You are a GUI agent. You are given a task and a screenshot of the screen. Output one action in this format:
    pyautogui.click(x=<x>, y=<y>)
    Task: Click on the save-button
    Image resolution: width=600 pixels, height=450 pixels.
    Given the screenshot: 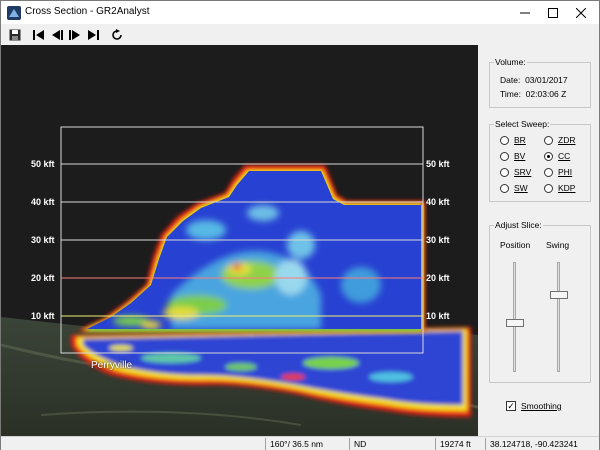 What is the action you would take?
    pyautogui.click(x=14, y=34)
    